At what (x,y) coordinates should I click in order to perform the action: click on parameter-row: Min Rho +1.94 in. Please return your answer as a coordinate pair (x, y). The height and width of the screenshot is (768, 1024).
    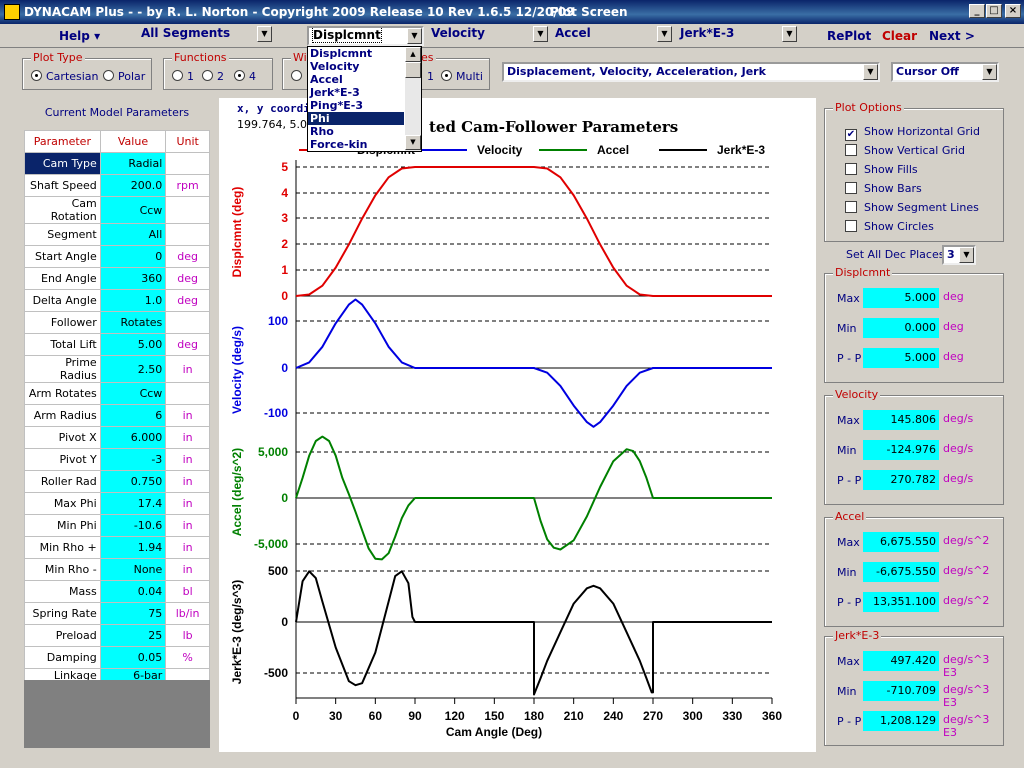
    Looking at the image, I should click on (117, 547).